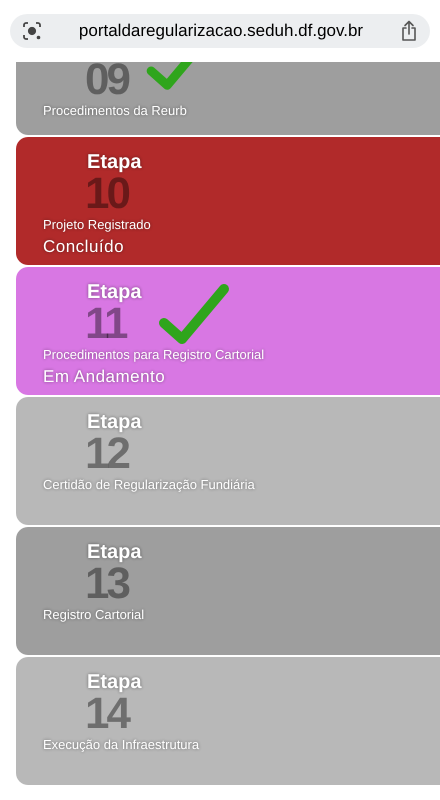 Image resolution: width=440 pixels, height=800 pixels. I want to click on step-title: Certidão de Regularização Fundiária, so click(149, 485).